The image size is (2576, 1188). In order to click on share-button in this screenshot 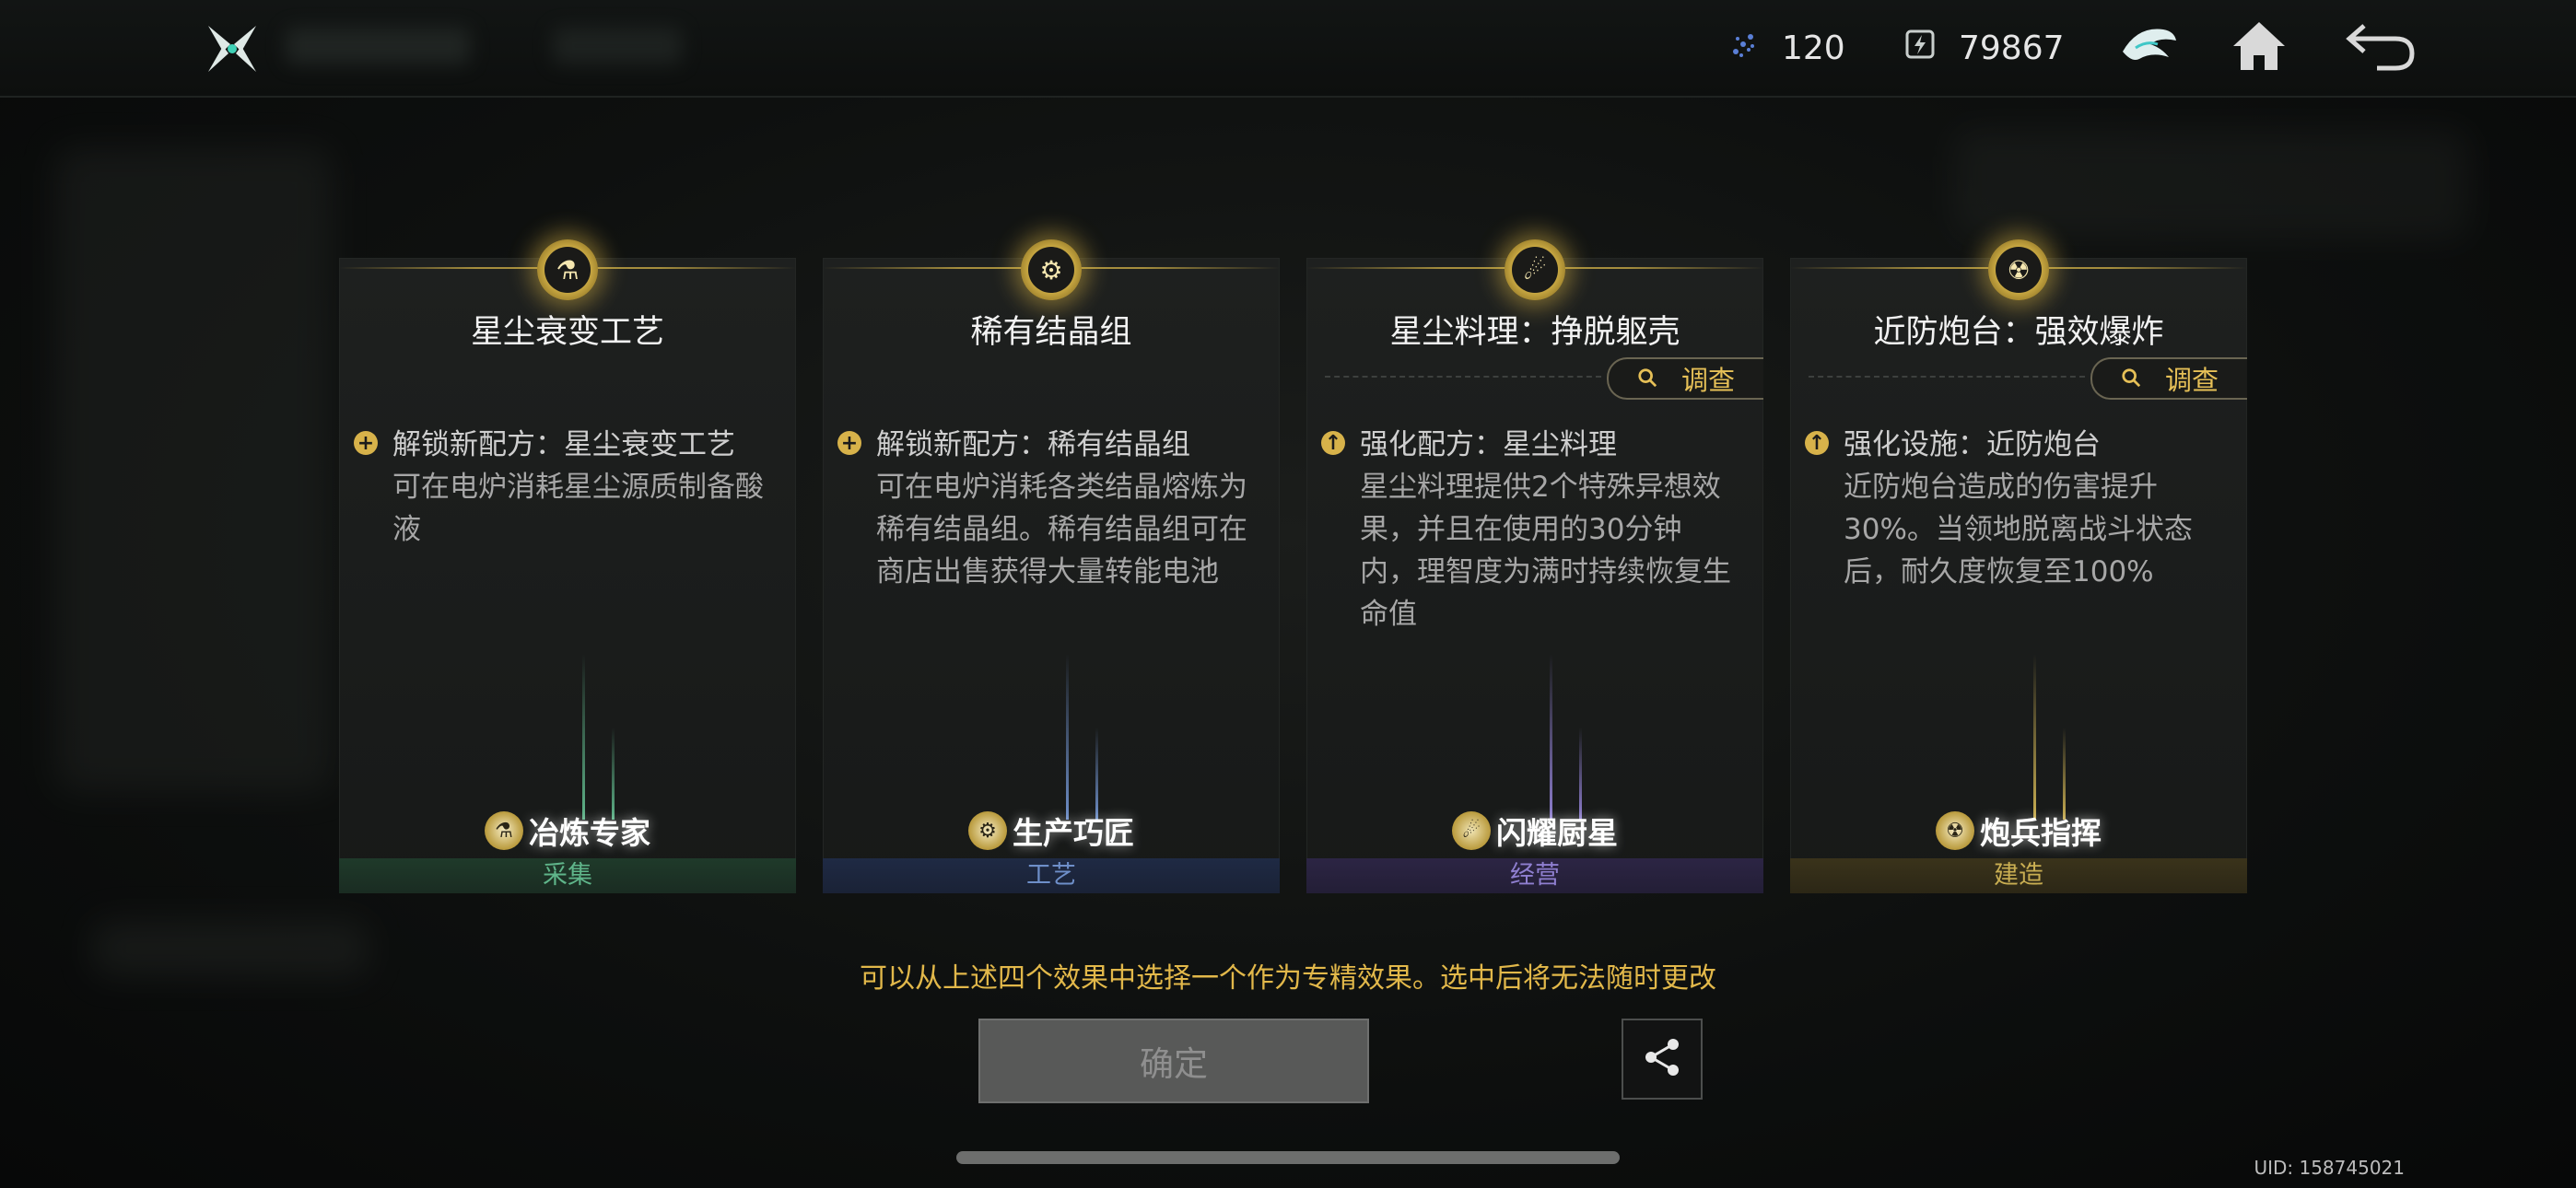, I will do `click(1662, 1060)`.